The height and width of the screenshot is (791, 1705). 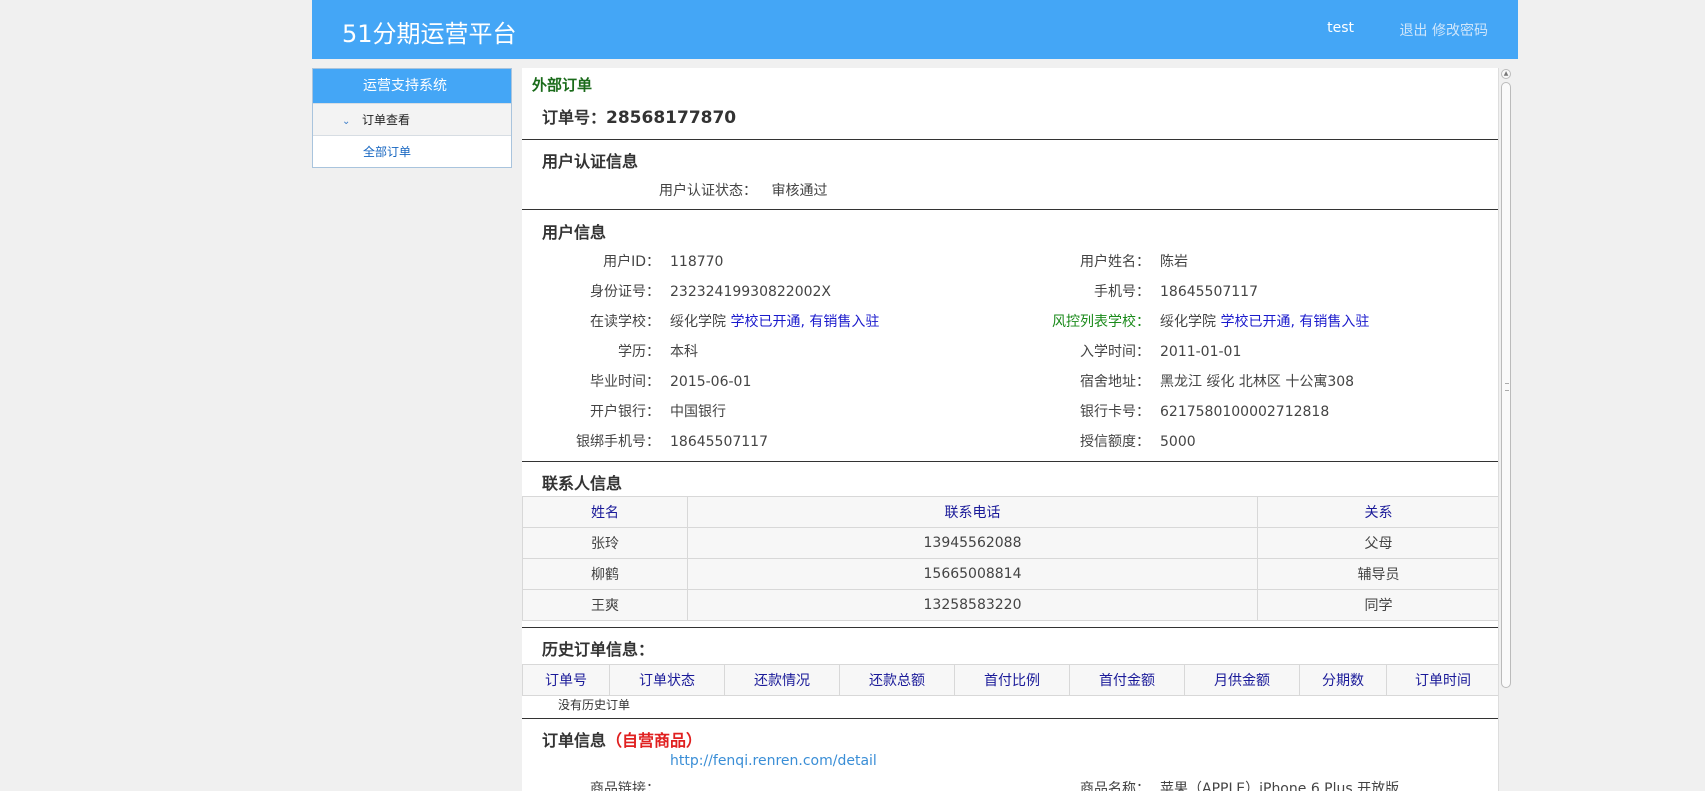 What do you see at coordinates (1460, 31) in the screenshot?
I see `change-password-link: 修改密码` at bounding box center [1460, 31].